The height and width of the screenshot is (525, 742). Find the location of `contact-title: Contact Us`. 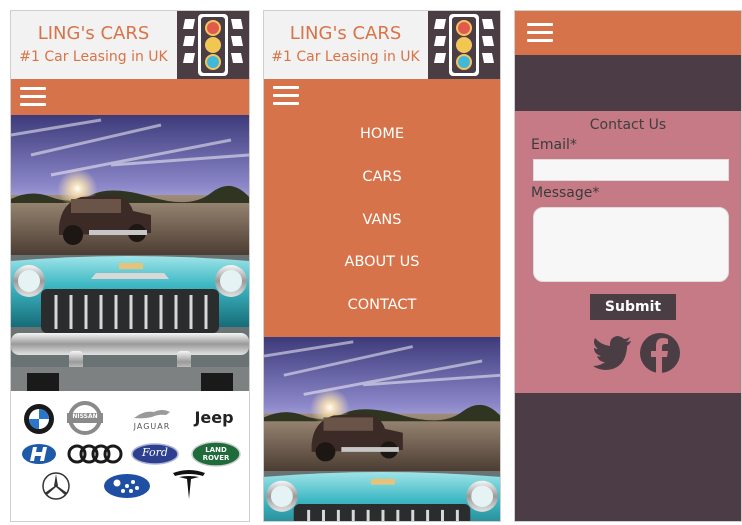

contact-title: Contact Us is located at coordinates (628, 125).